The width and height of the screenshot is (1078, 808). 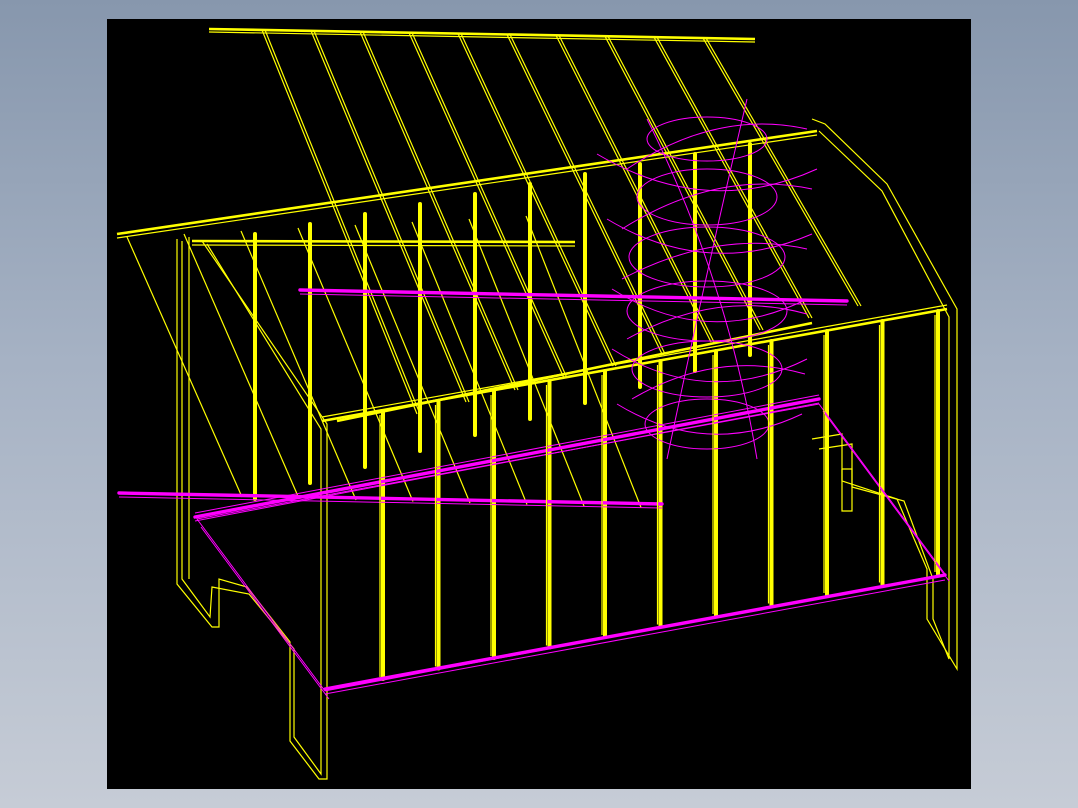 I want to click on left-side-frame, so click(x=252, y=508).